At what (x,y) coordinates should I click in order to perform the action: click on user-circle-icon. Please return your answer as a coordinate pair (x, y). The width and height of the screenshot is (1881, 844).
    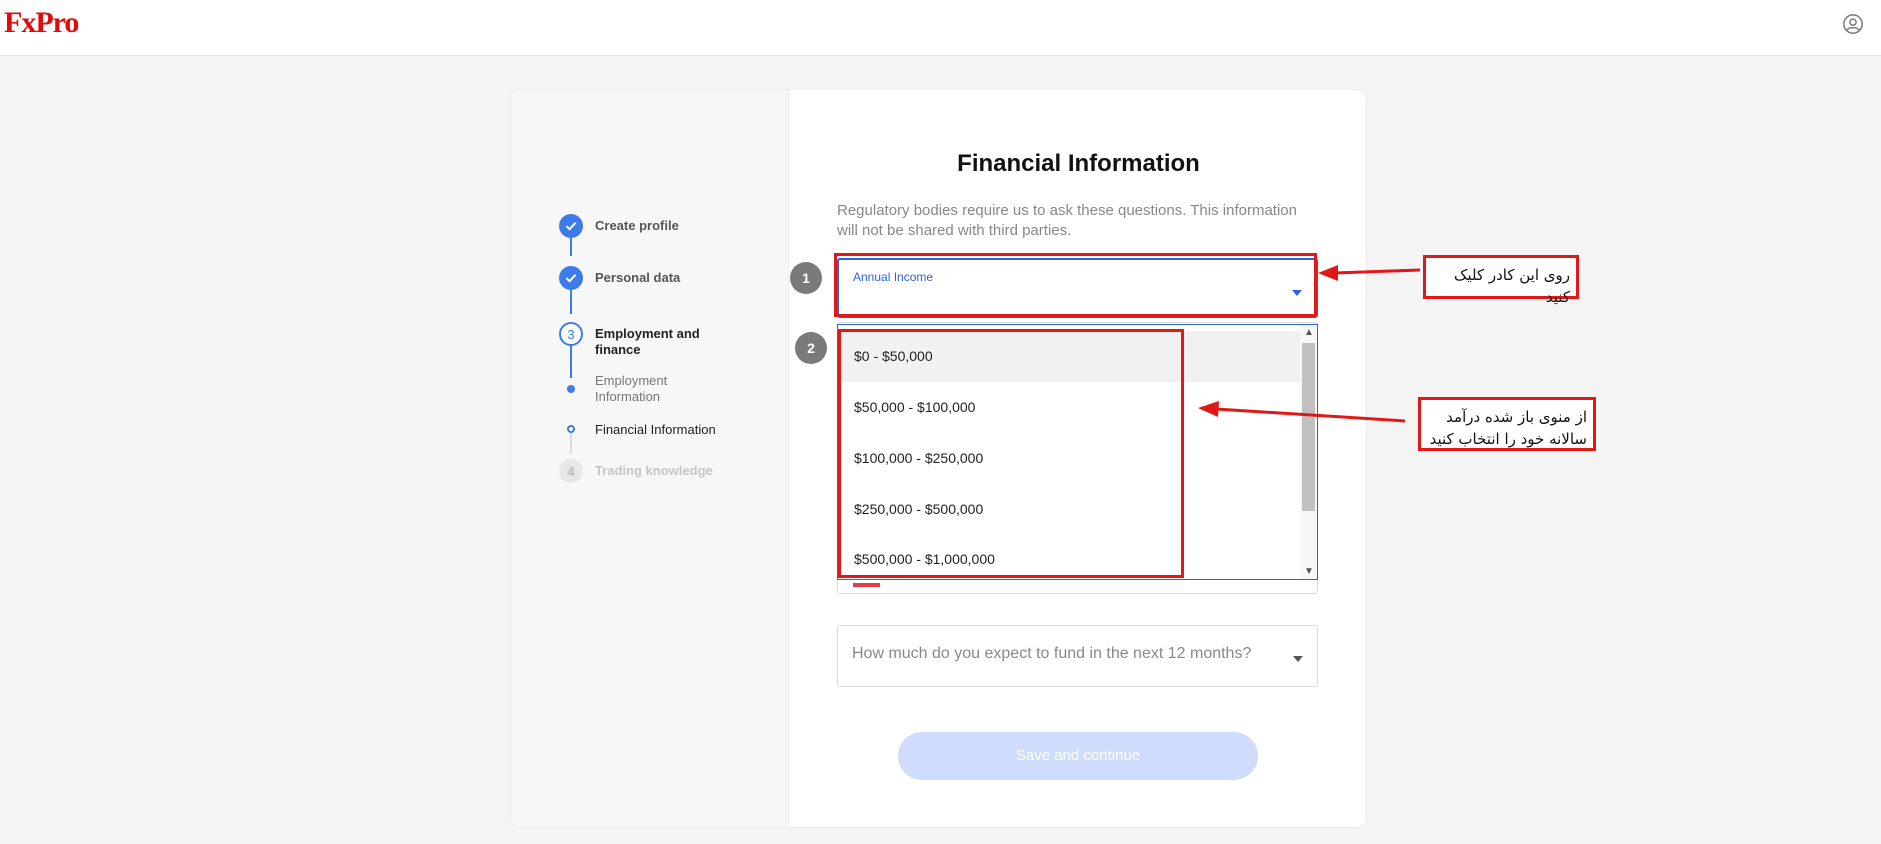
    Looking at the image, I should click on (1853, 24).